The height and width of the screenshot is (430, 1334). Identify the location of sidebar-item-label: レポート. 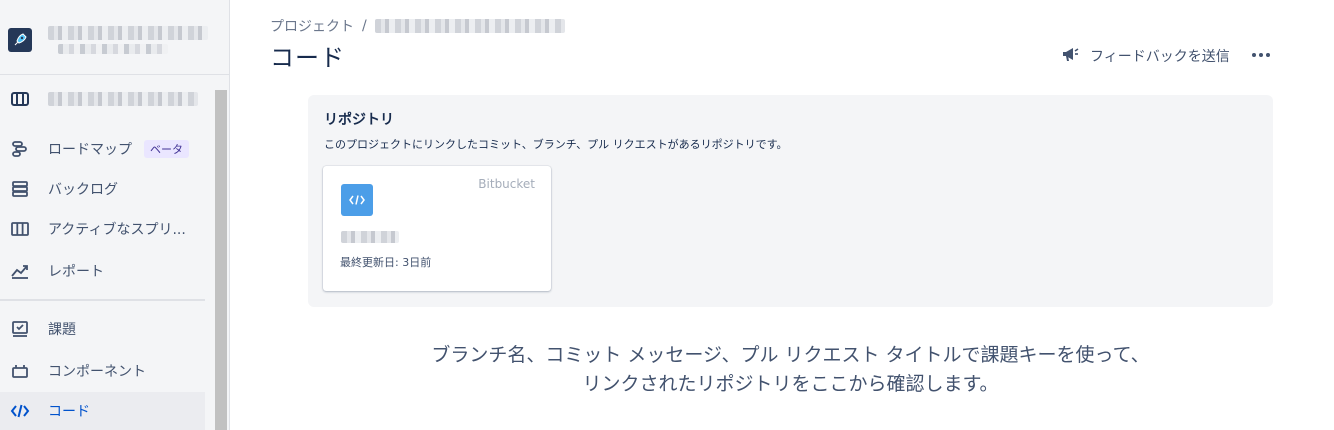
(76, 272).